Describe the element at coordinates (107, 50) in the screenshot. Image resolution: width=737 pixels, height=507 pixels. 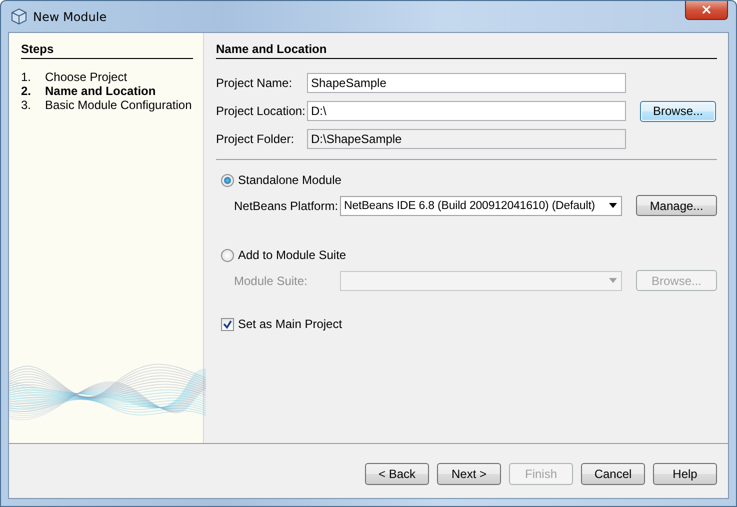
I see `steps-title: Steps` at that location.